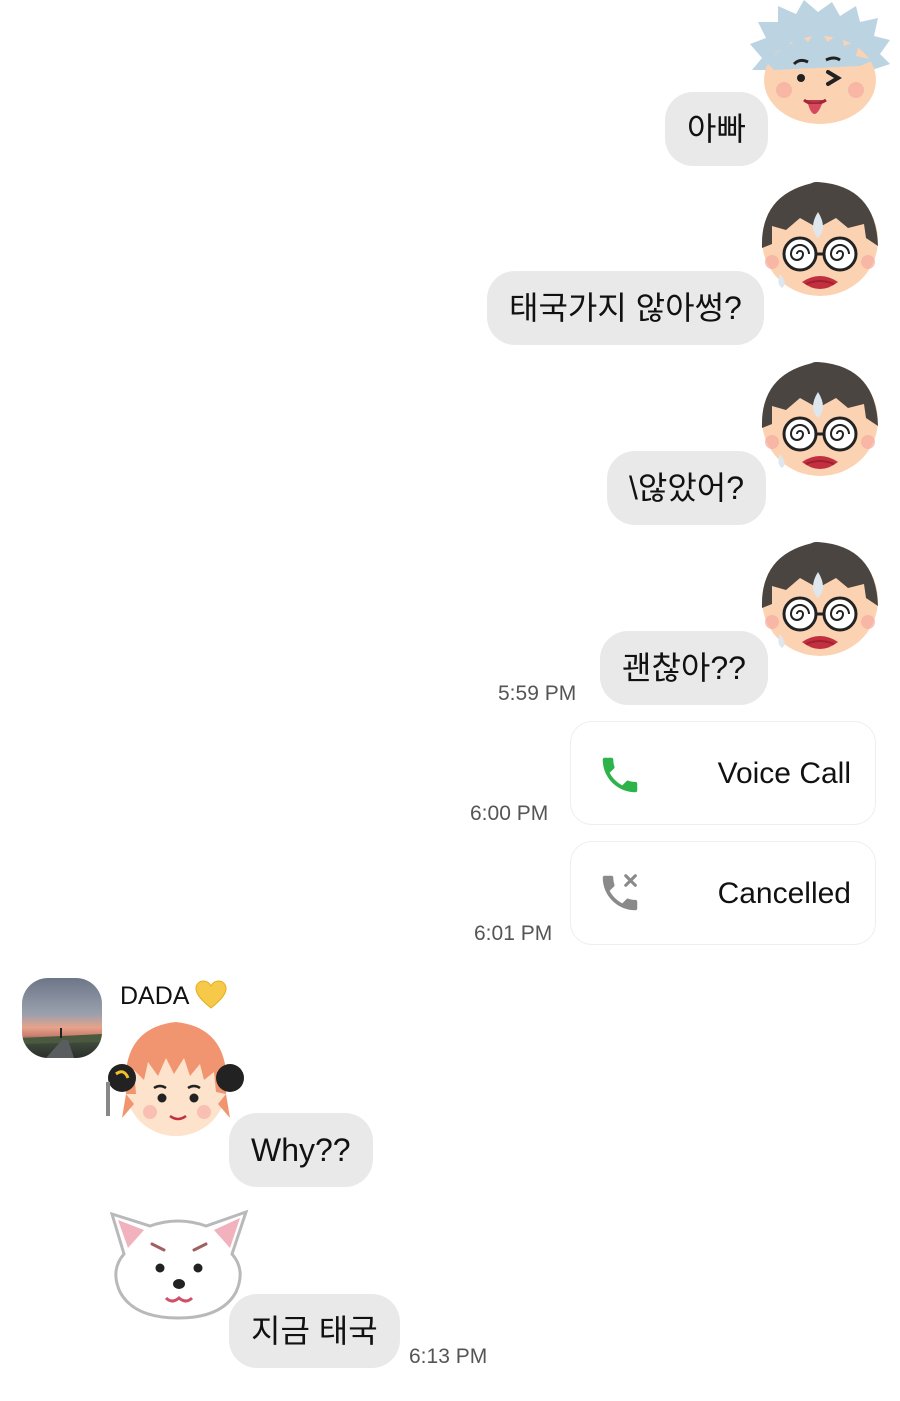  I want to click on received-message: Why??, so click(301, 1150).